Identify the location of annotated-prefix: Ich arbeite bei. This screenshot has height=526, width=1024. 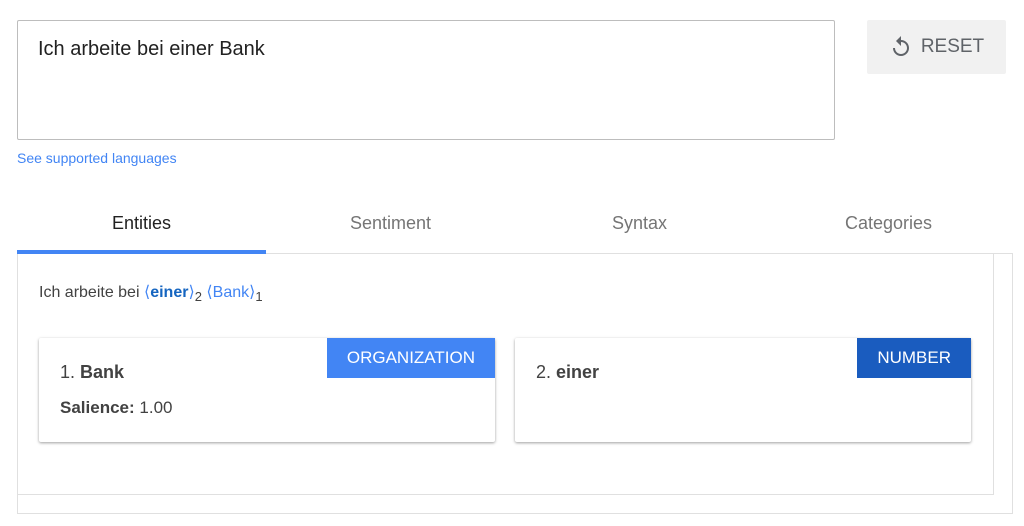
(91, 292).